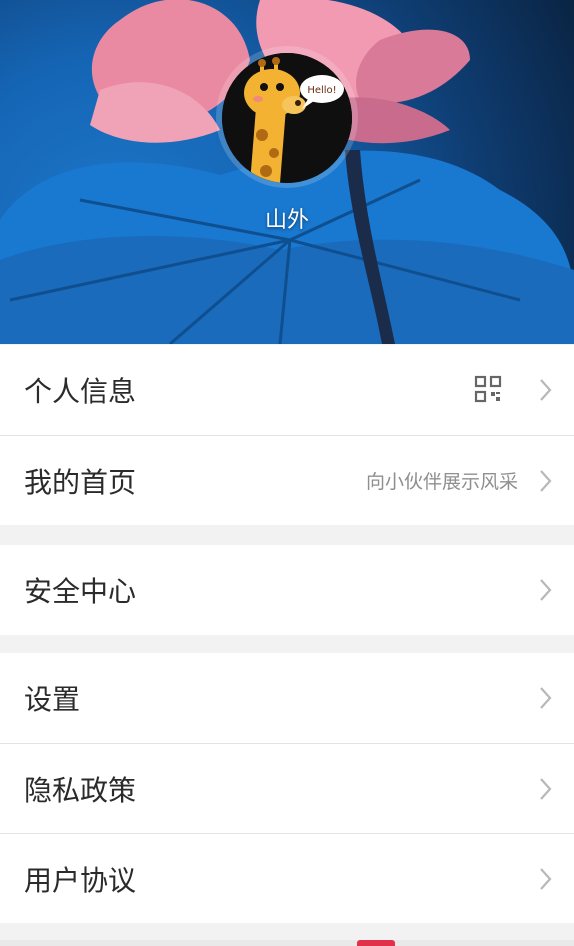 Image resolution: width=574 pixels, height=946 pixels. I want to click on menu-item-label: 隐私政策, so click(80, 790).